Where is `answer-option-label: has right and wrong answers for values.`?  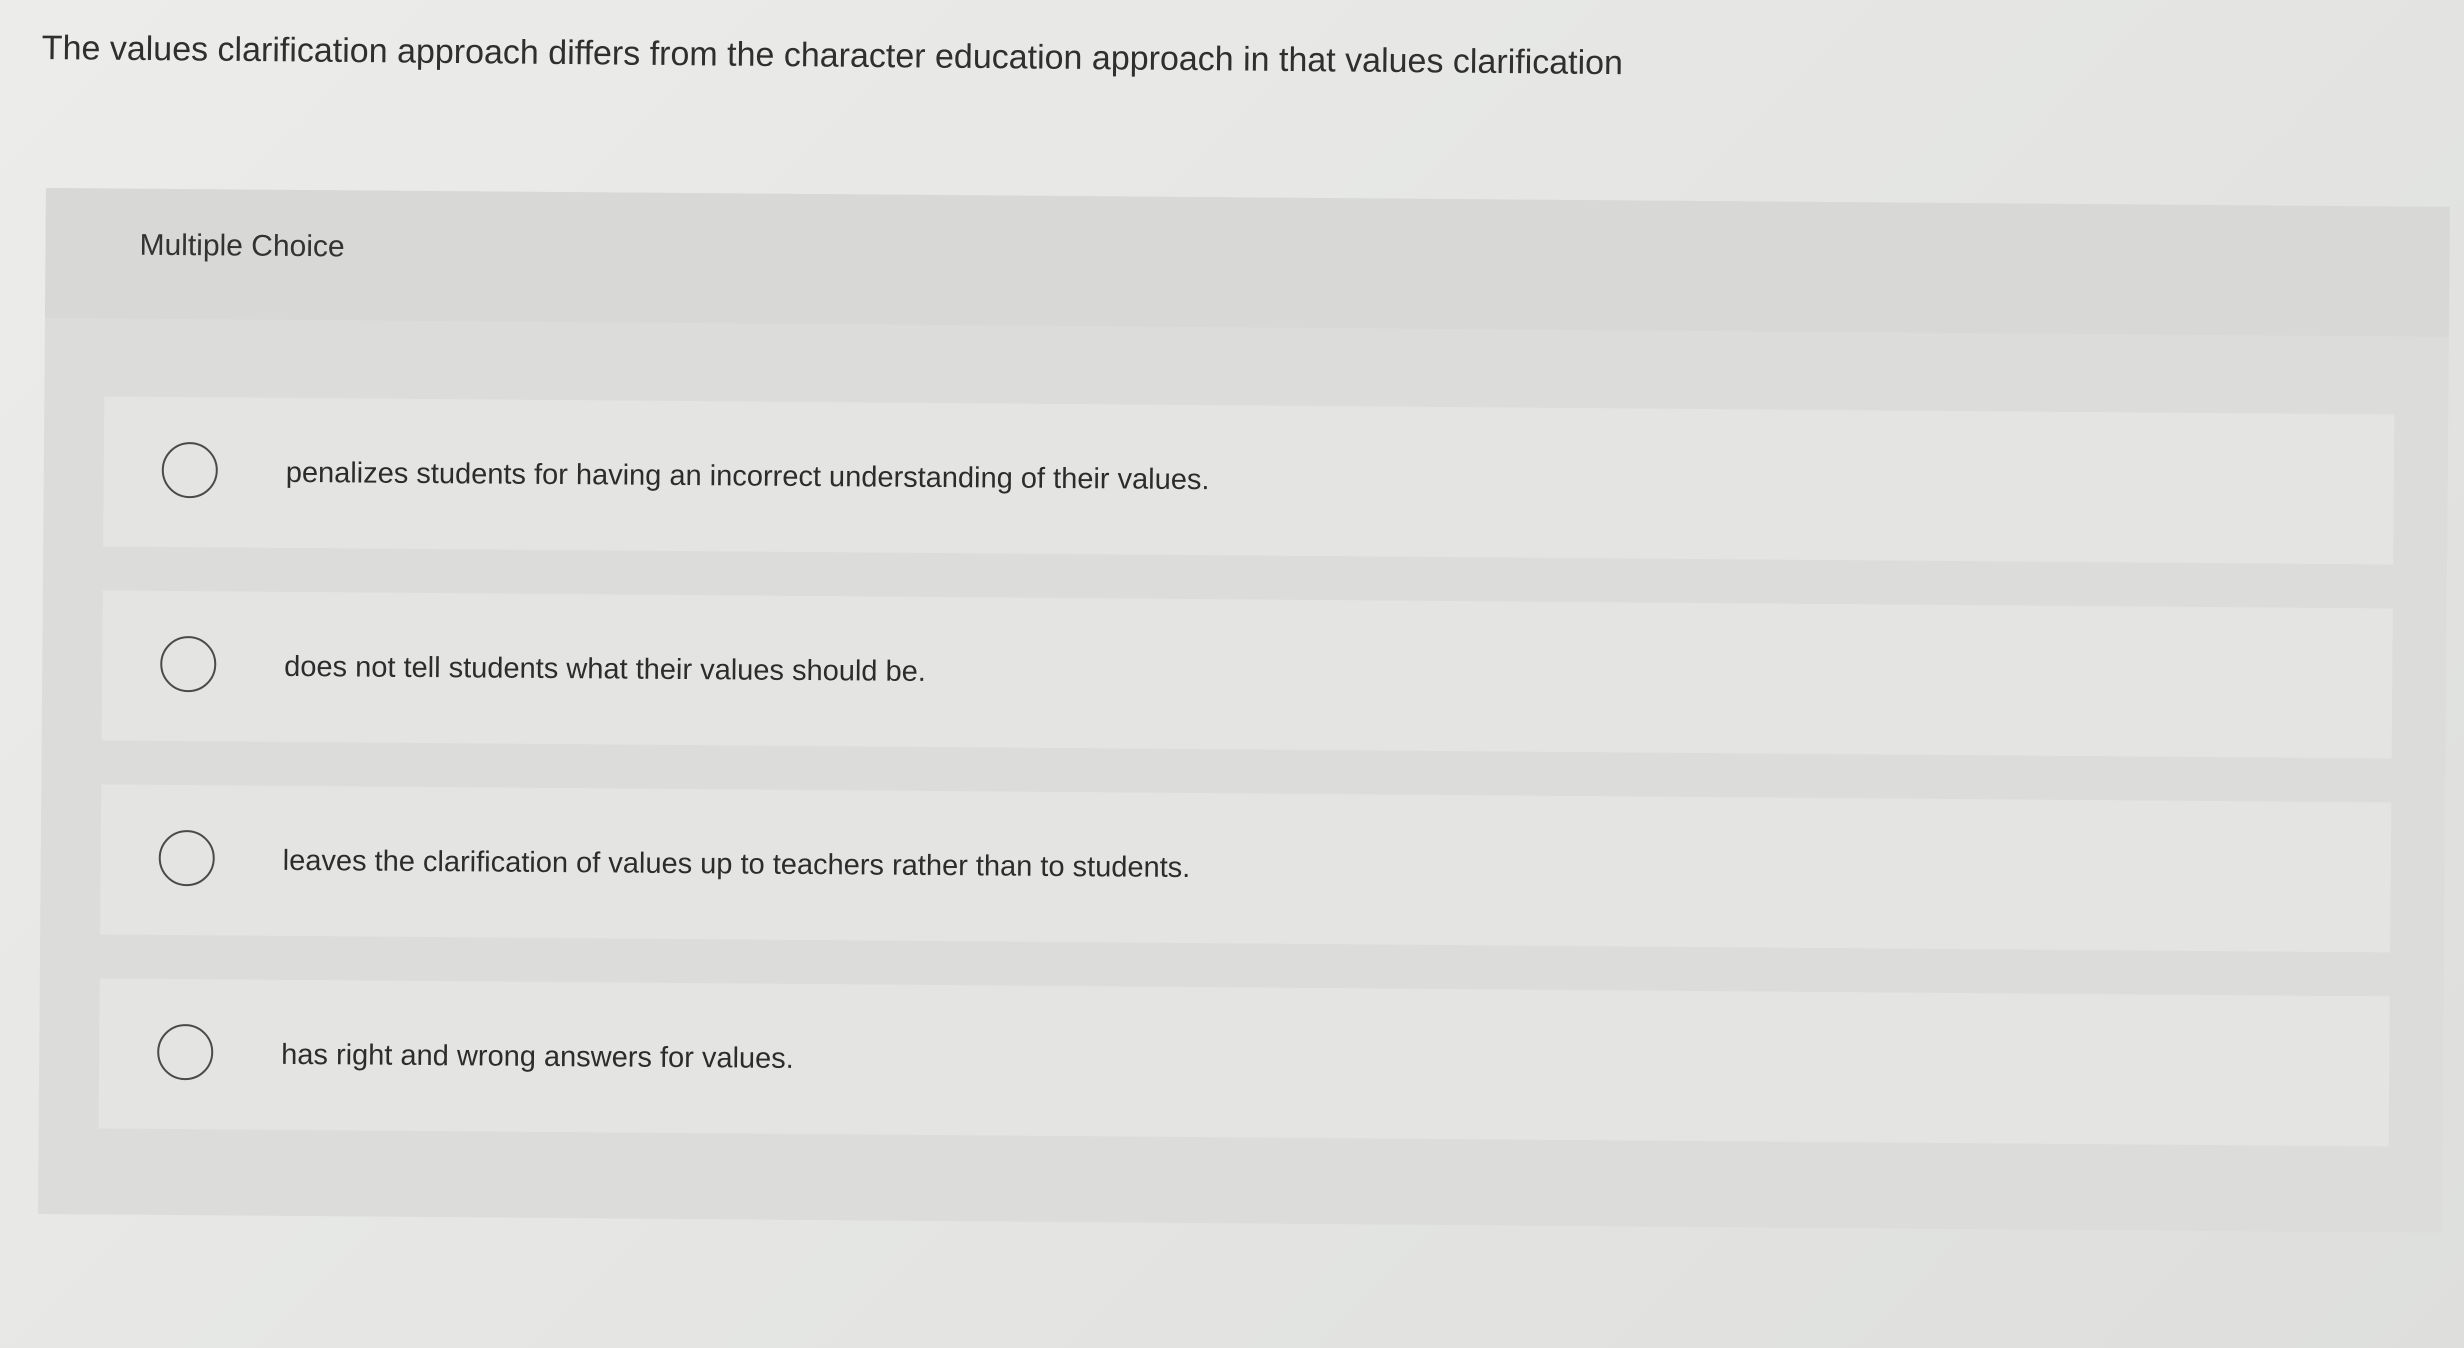
answer-option-label: has right and wrong answers for values. is located at coordinates (537, 1056).